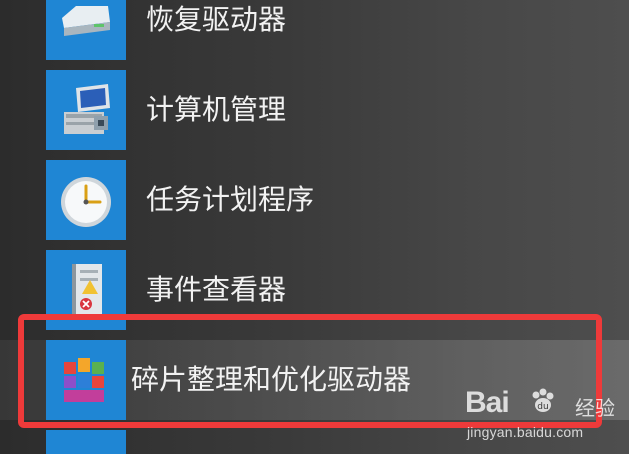 This screenshot has width=629, height=454. I want to click on watermark-jingyan: 经验, so click(595, 408).